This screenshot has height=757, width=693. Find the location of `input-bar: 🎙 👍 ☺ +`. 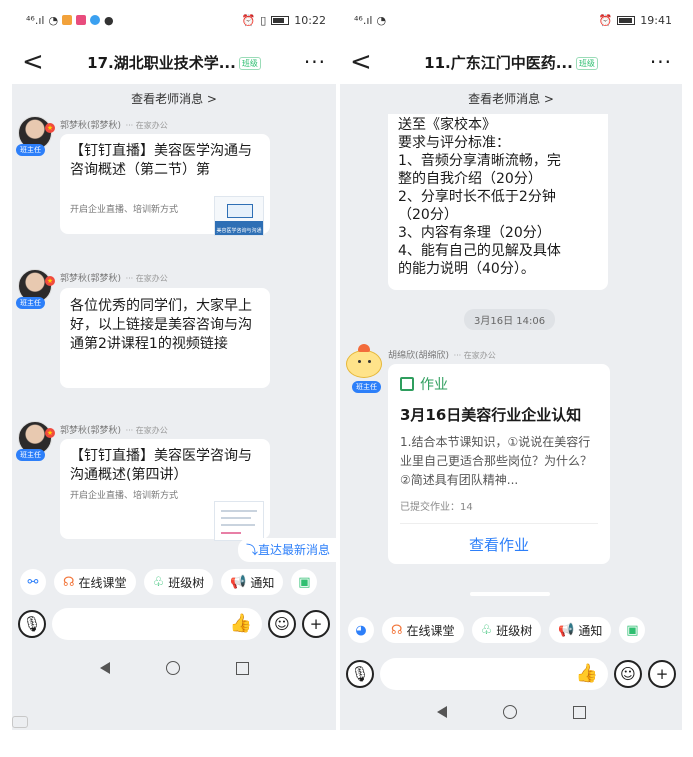

input-bar: 🎙 👍 ☺ + is located at coordinates (174, 624).